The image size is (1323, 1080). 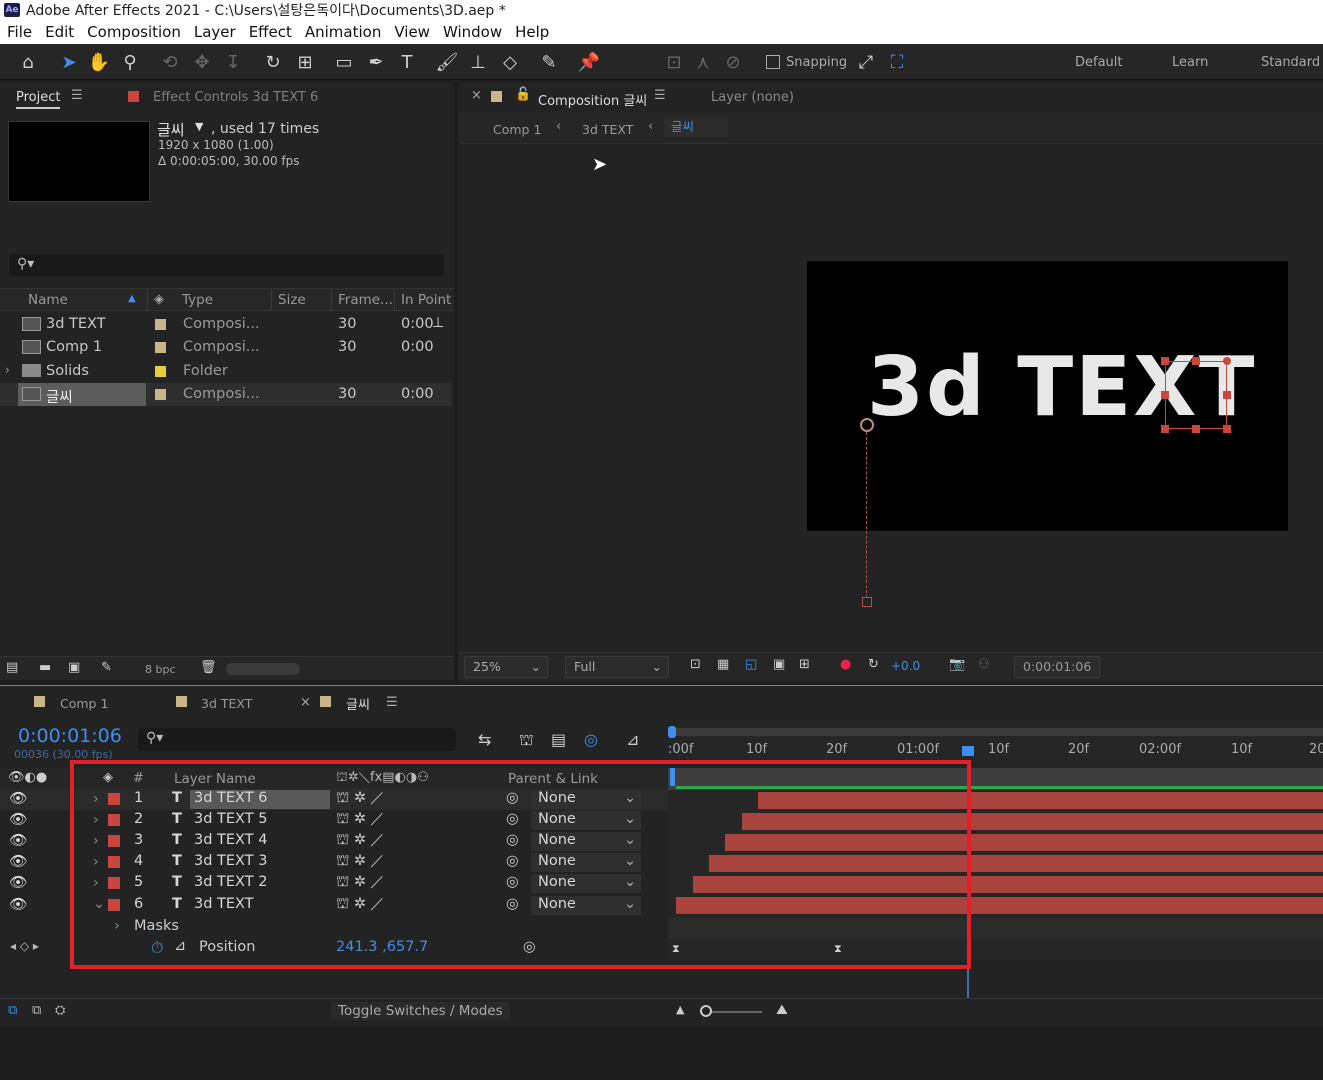 I want to click on snapshot-camera-icon: 📷, so click(x=957, y=664).